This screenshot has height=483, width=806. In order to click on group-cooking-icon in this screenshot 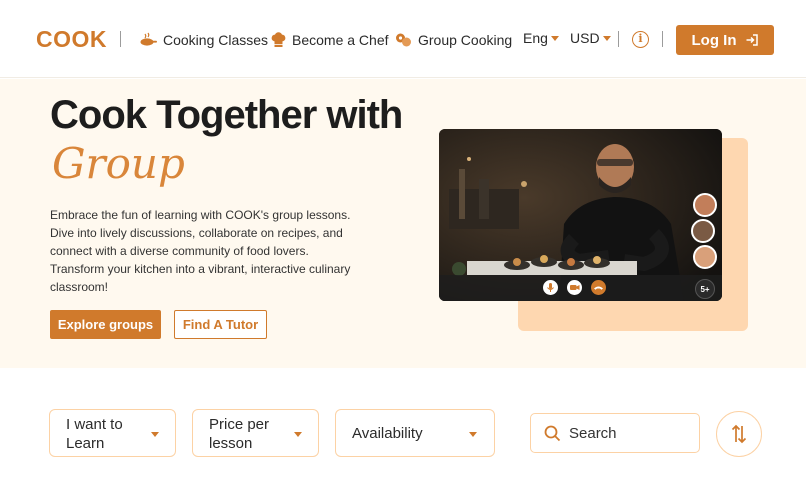, I will do `click(403, 40)`.